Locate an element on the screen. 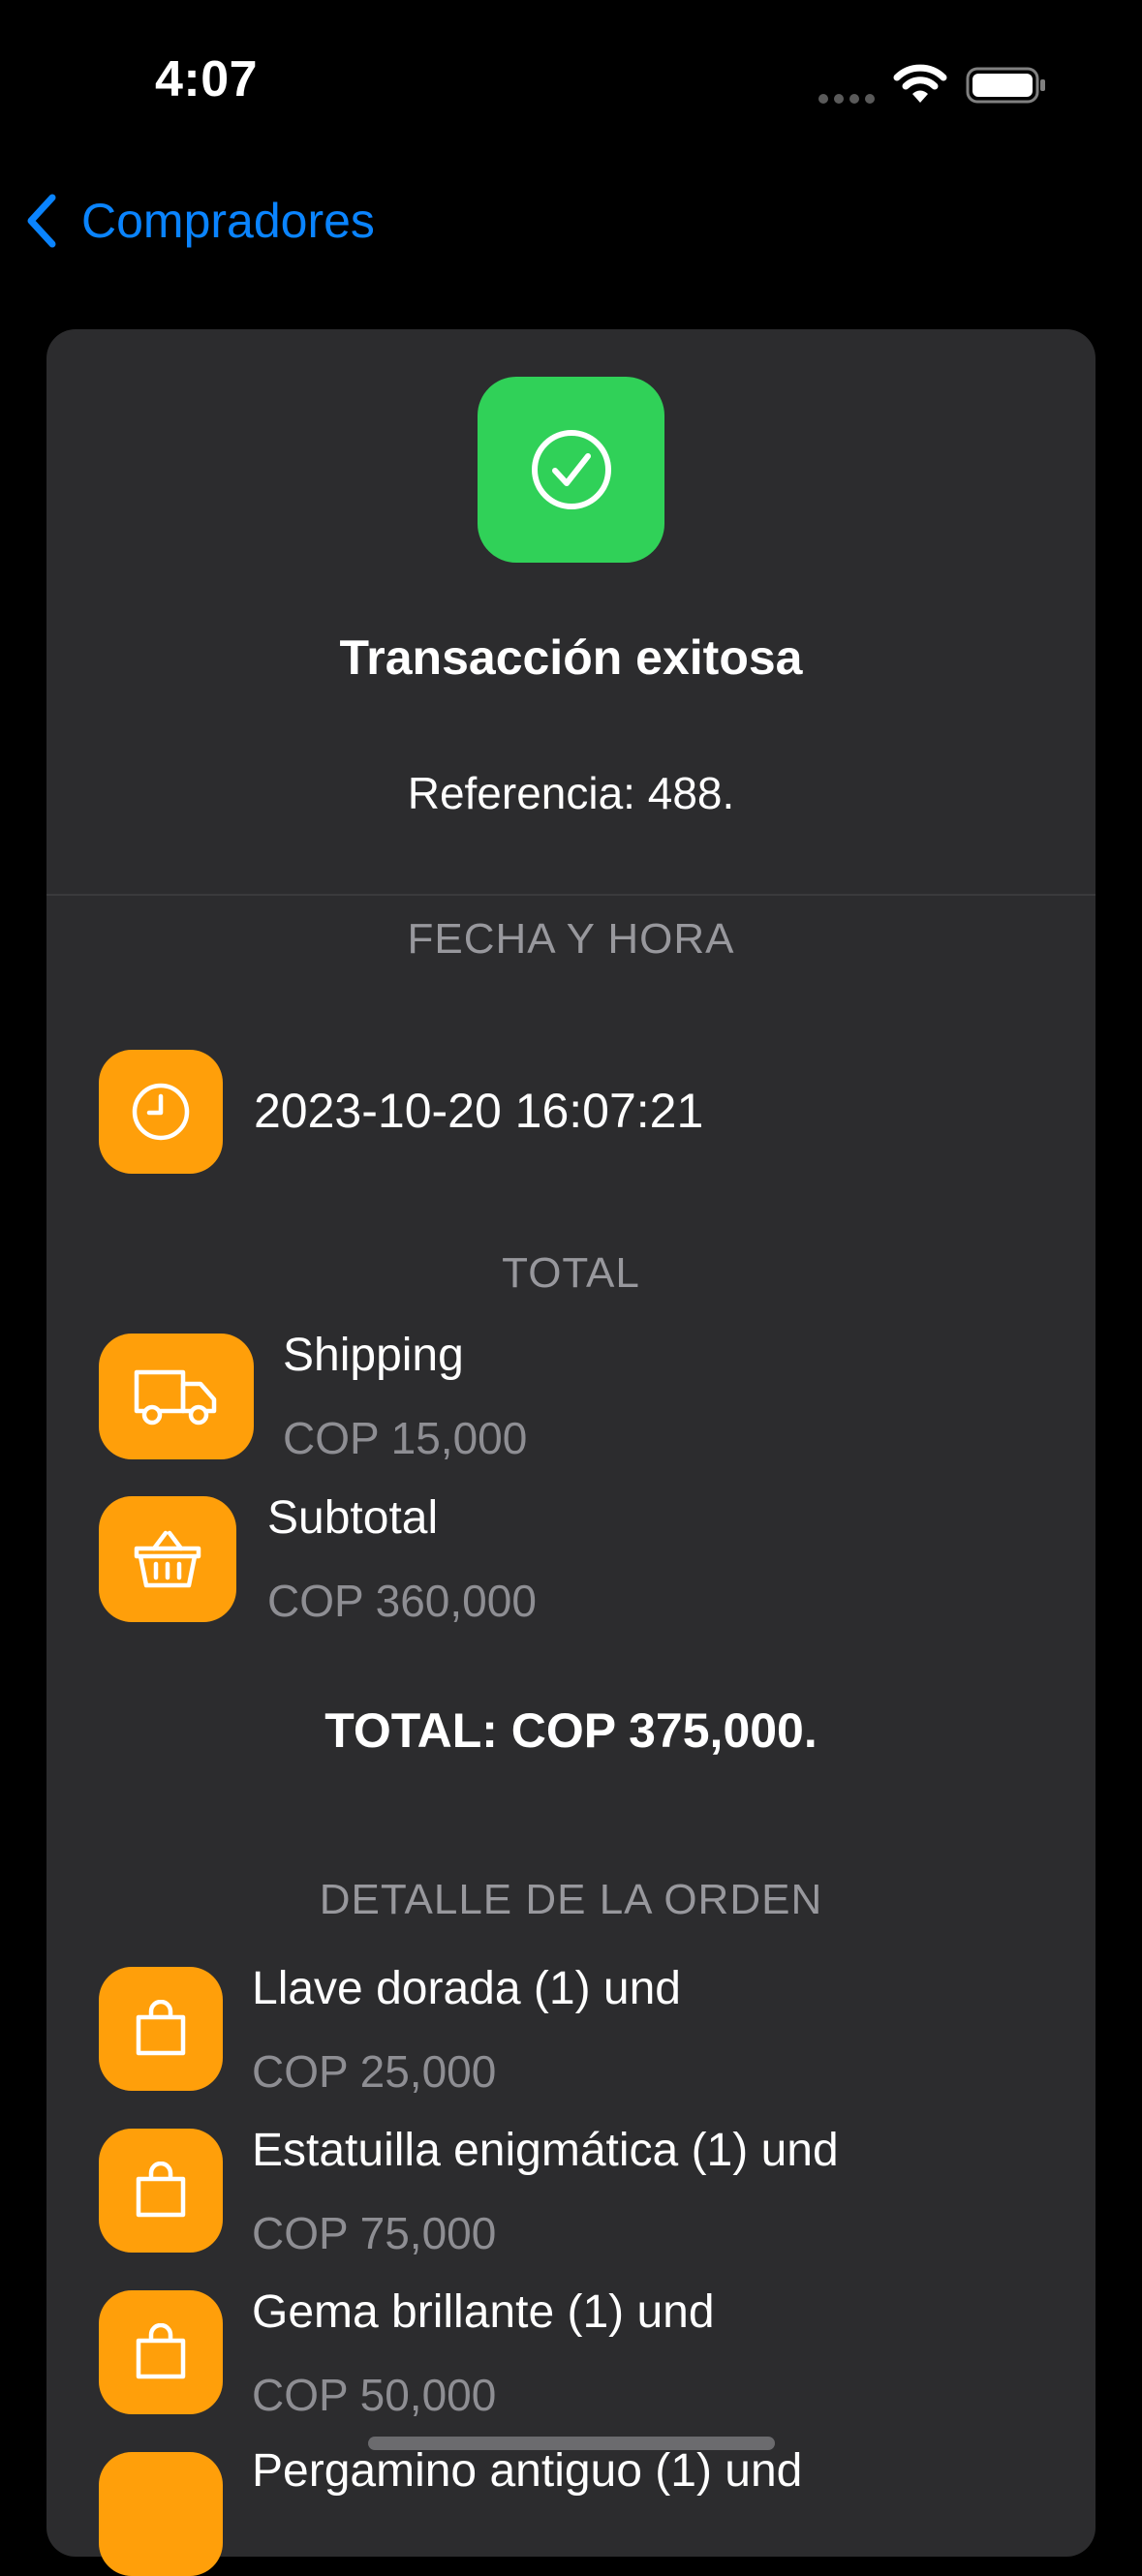 This screenshot has width=1142, height=2576. order-item-amount: COP 50,000 is located at coordinates (374, 2395).